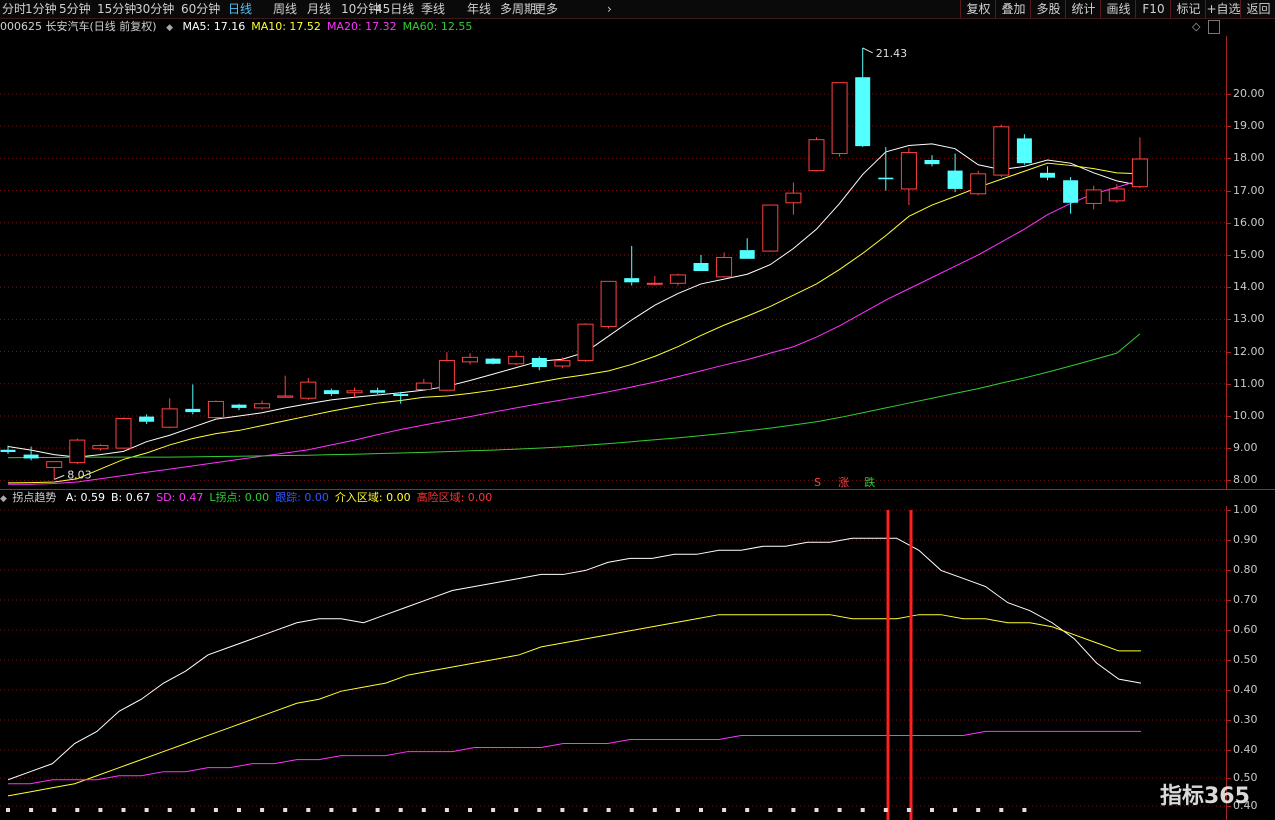 Image resolution: width=1275 pixels, height=820 pixels. Describe the element at coordinates (154, 9) in the screenshot. I see `tab-period-4: 30分钟` at that location.